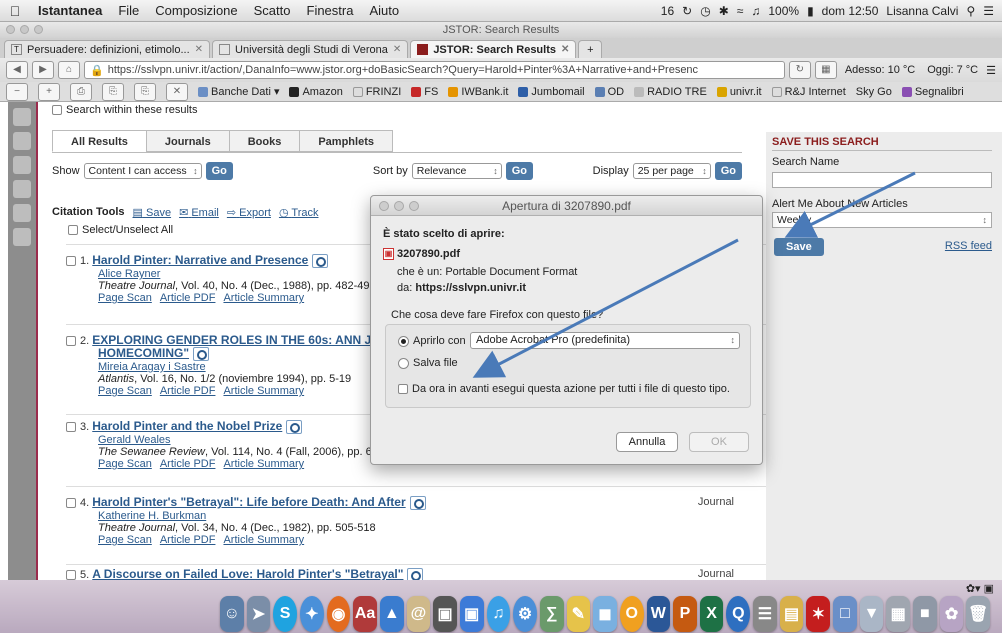 This screenshot has width=1002, height=633. I want to click on wifi-icon: ≈, so click(740, 11).